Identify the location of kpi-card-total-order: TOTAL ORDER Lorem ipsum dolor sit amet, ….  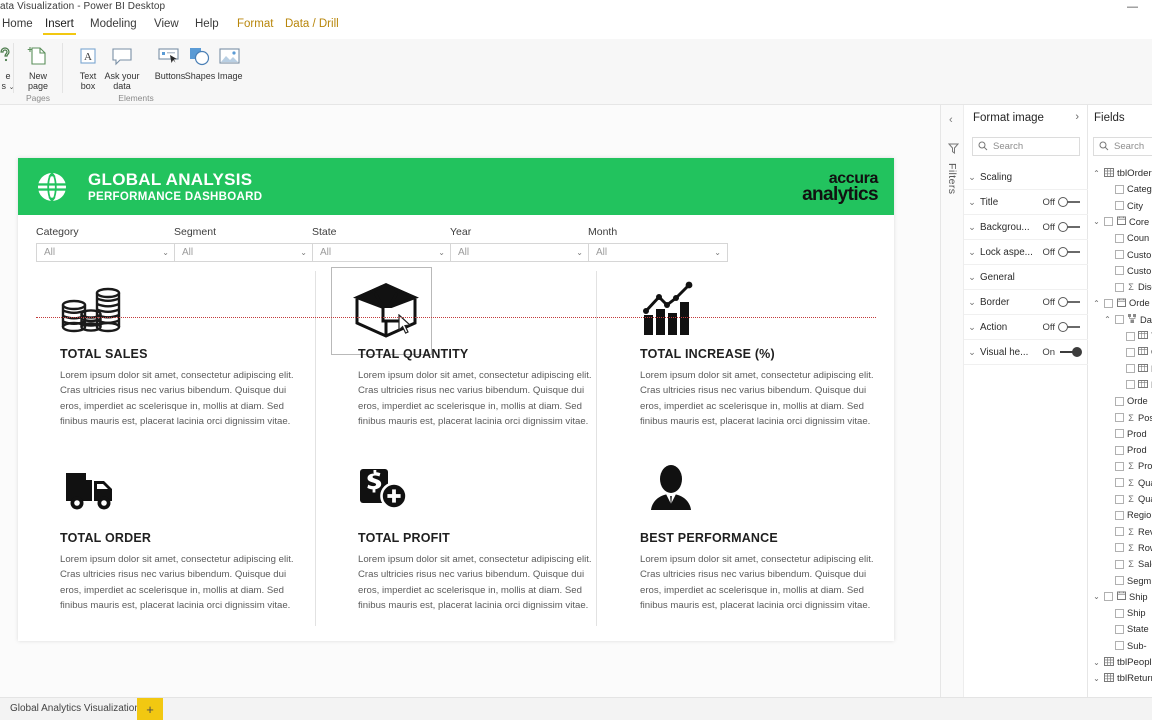
(174, 543).